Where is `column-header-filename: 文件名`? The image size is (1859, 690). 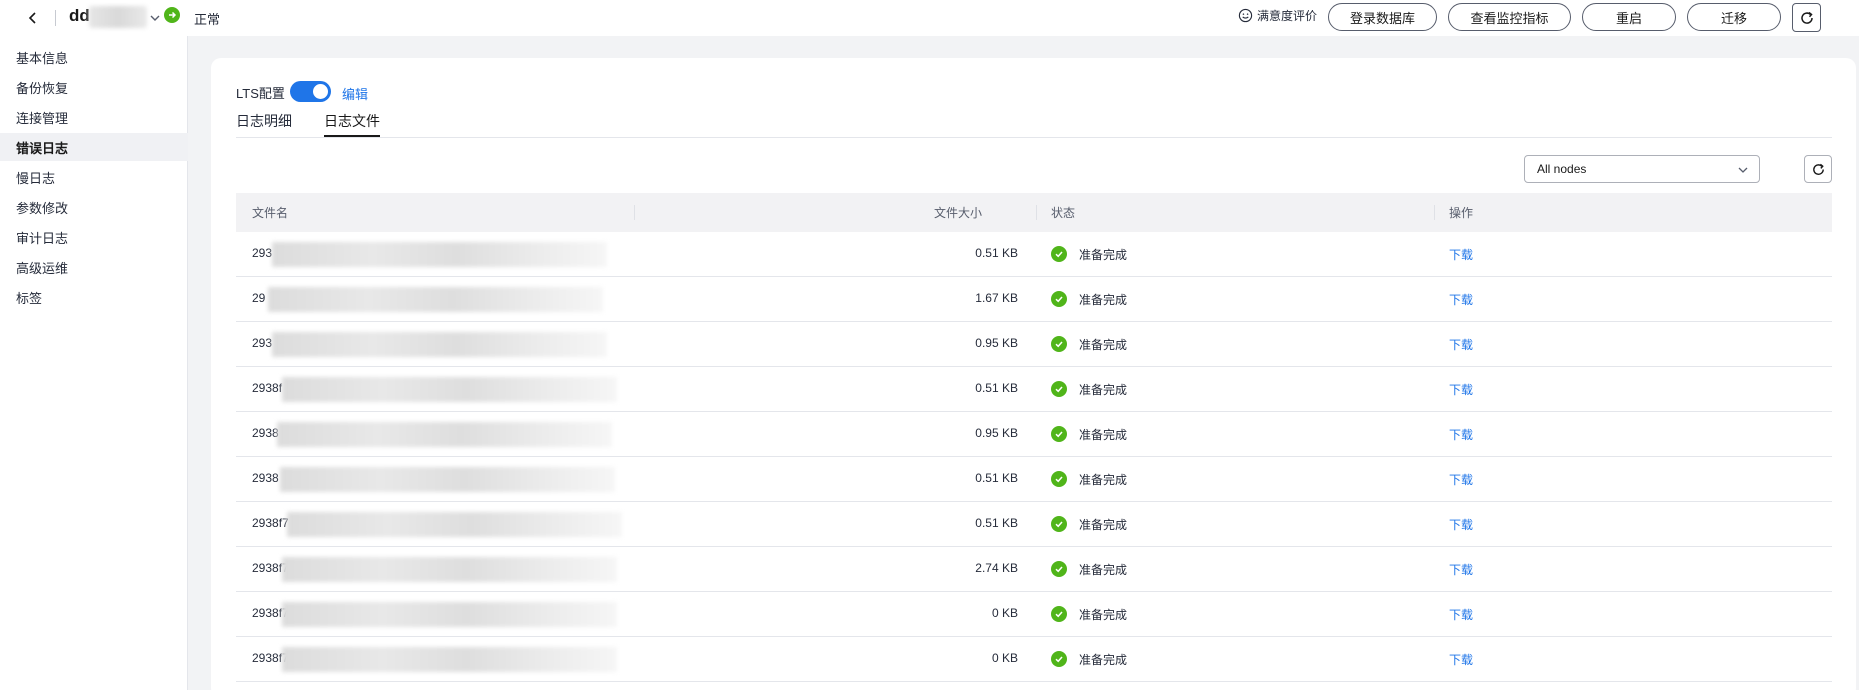 column-header-filename: 文件名 is located at coordinates (270, 213).